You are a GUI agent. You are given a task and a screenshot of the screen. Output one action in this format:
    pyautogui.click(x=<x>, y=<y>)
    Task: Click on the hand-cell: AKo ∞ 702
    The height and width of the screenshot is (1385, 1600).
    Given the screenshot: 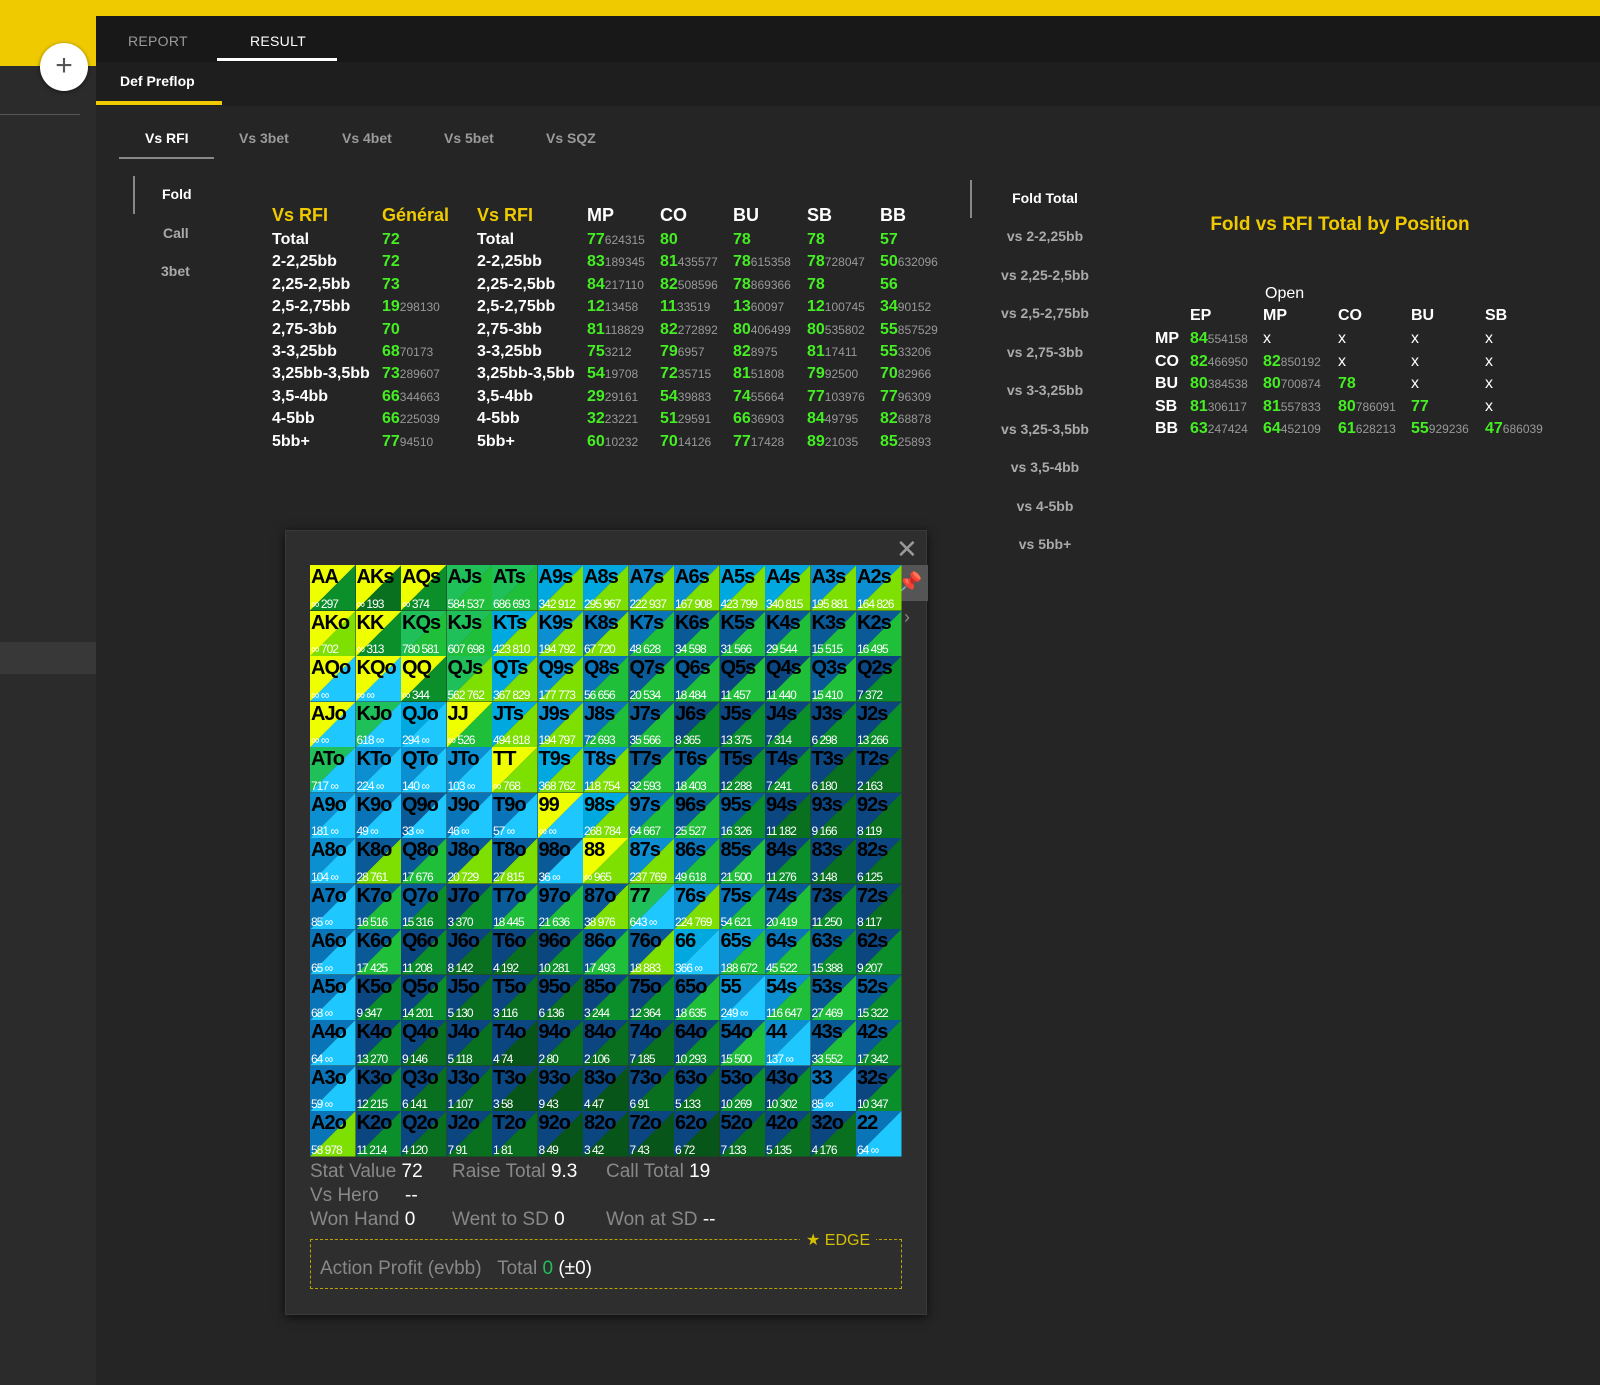 What is the action you would take?
    pyautogui.click(x=333, y=633)
    